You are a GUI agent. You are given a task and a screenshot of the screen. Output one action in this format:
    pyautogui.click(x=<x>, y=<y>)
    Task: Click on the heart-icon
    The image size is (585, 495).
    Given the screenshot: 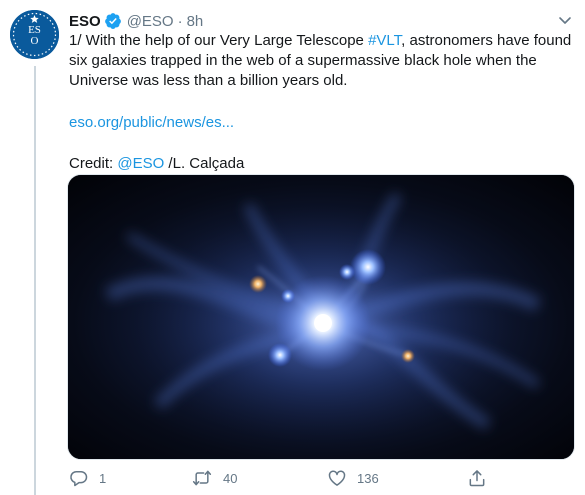 What is the action you would take?
    pyautogui.click(x=337, y=478)
    